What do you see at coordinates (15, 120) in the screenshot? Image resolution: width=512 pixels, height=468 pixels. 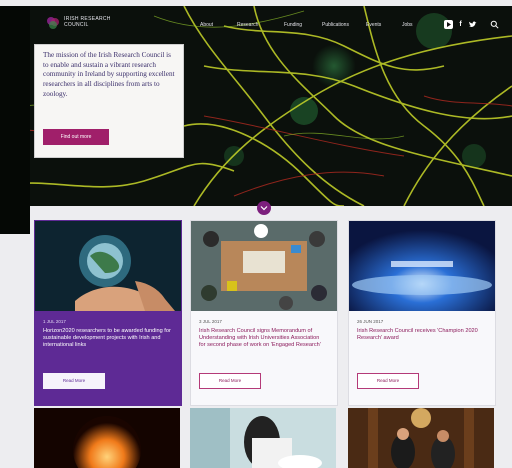 I see `left-edge-shadow` at bounding box center [15, 120].